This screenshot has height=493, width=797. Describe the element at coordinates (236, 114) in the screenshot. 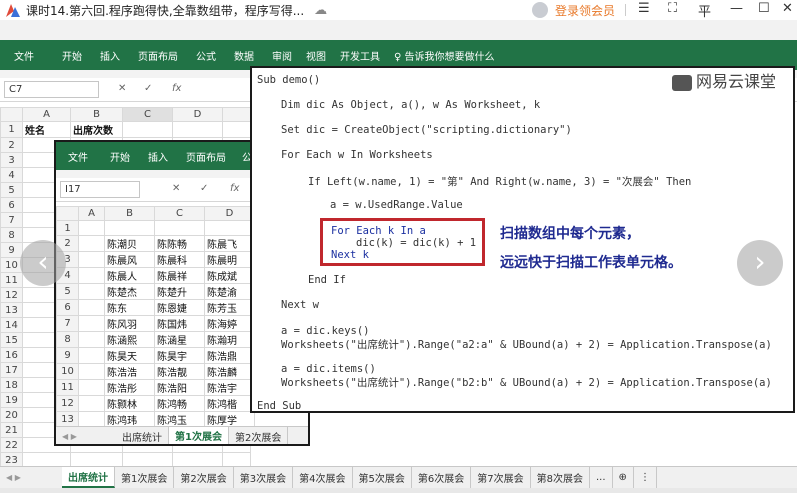

I see `column-header` at that location.